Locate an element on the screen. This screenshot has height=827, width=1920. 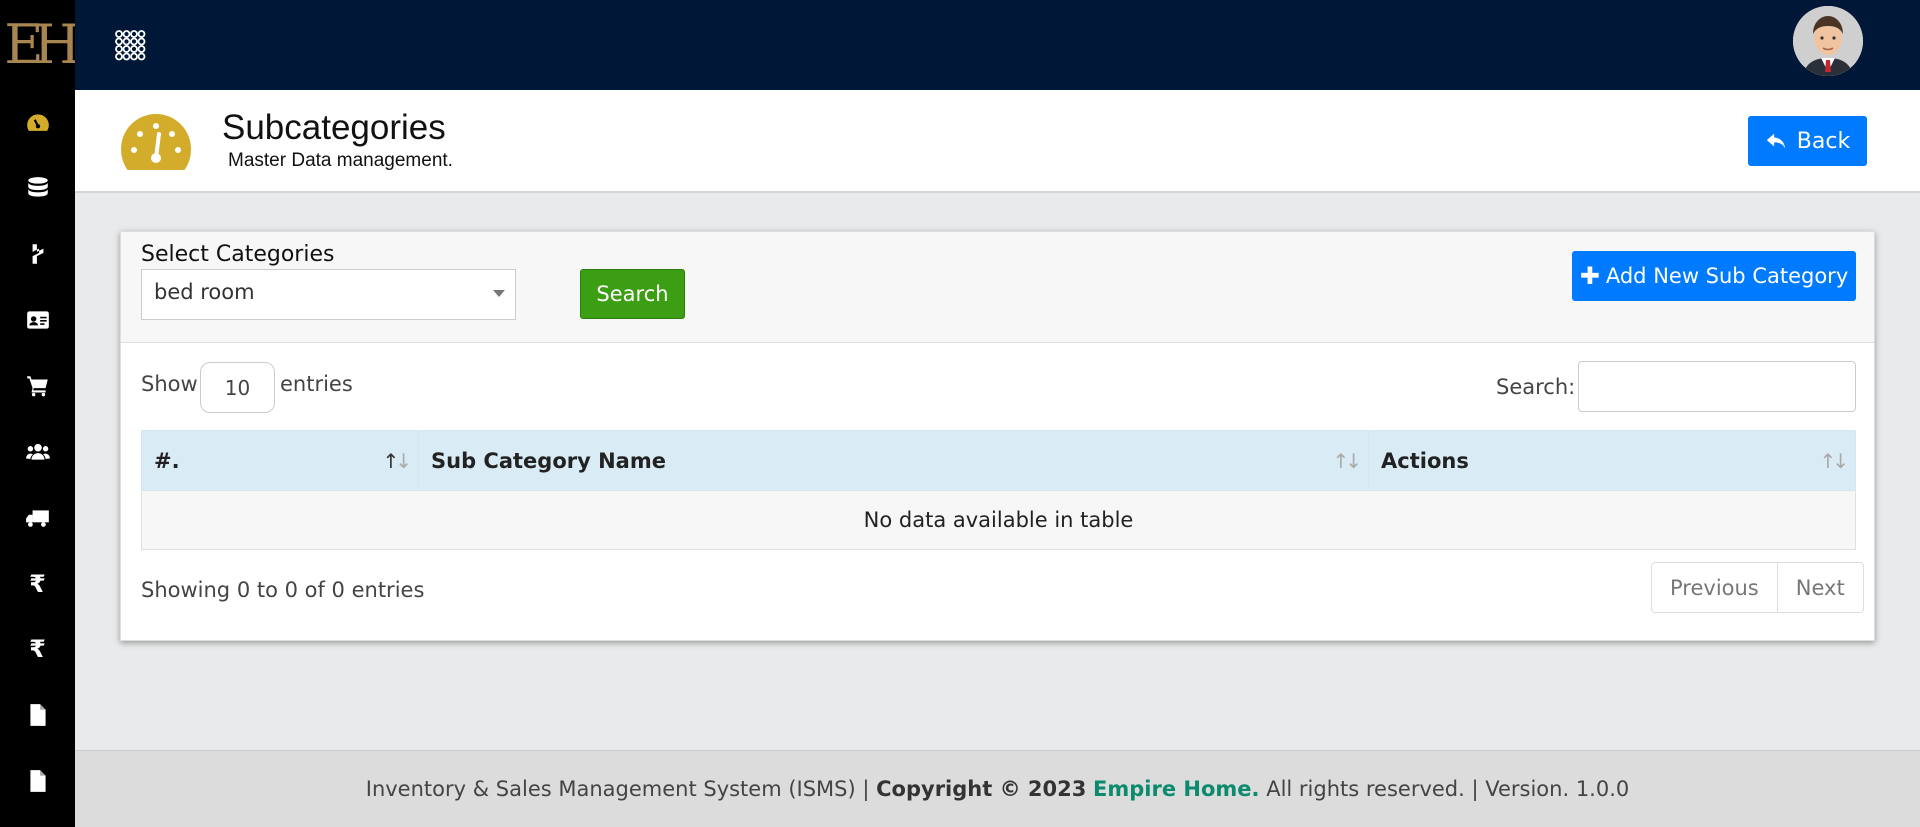
previous-page-button: Previous is located at coordinates (1714, 587).